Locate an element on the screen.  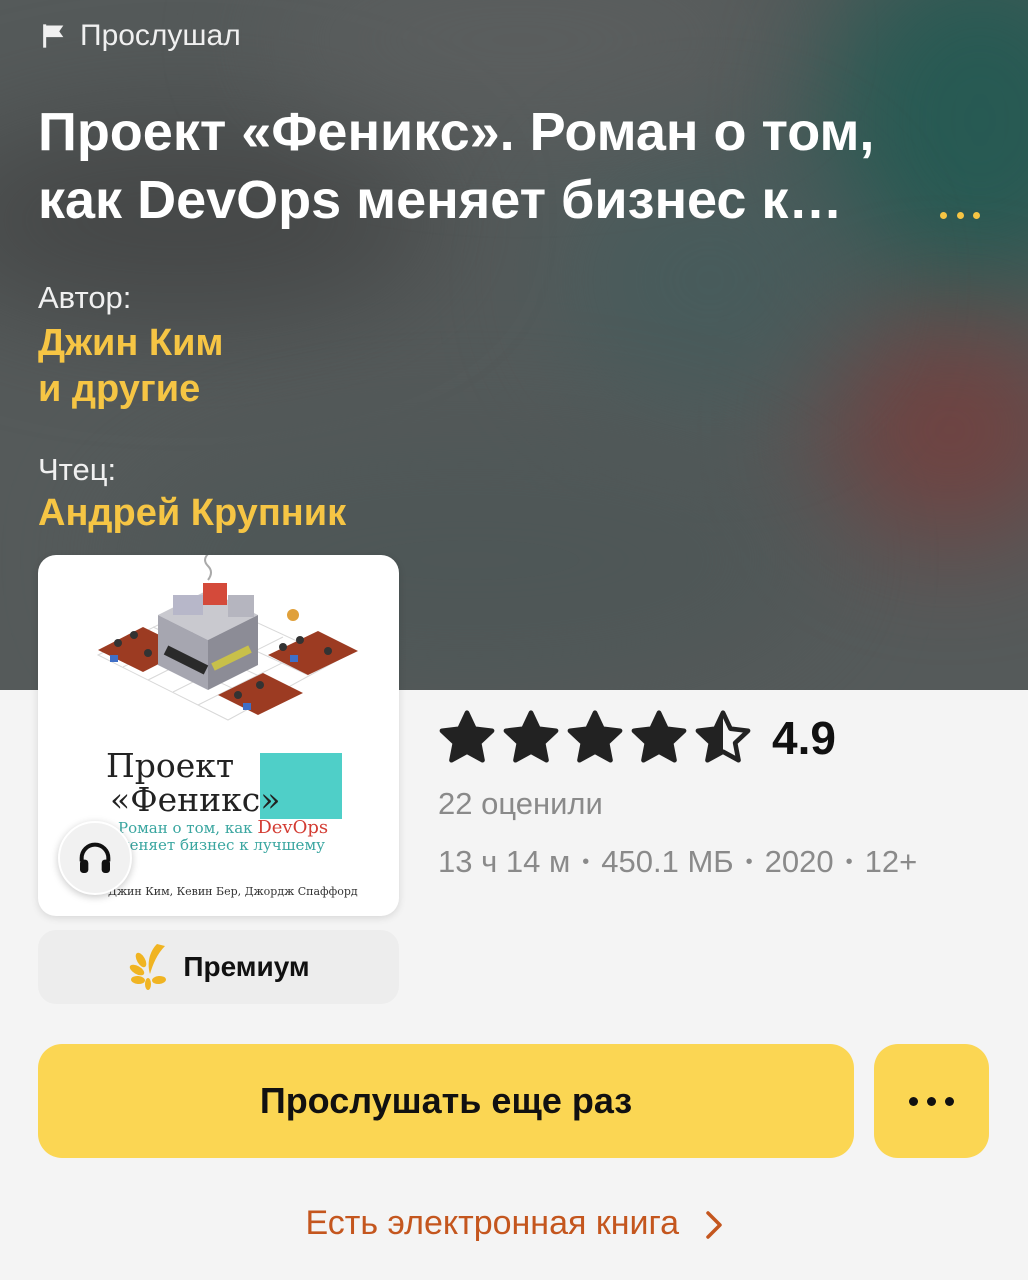
author-label: Автор: is located at coordinates (85, 297).